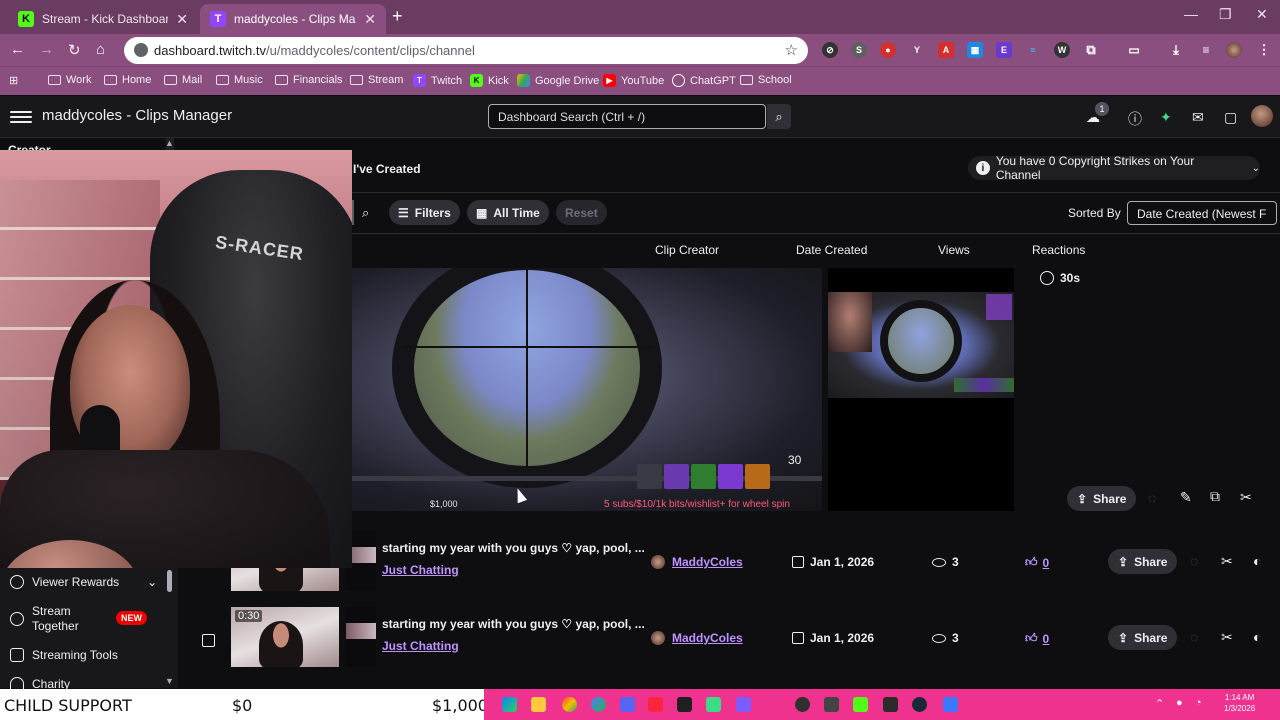 The width and height of the screenshot is (1280, 720). Describe the element at coordinates (208, 640) in the screenshot. I see `row-checkbox` at that location.